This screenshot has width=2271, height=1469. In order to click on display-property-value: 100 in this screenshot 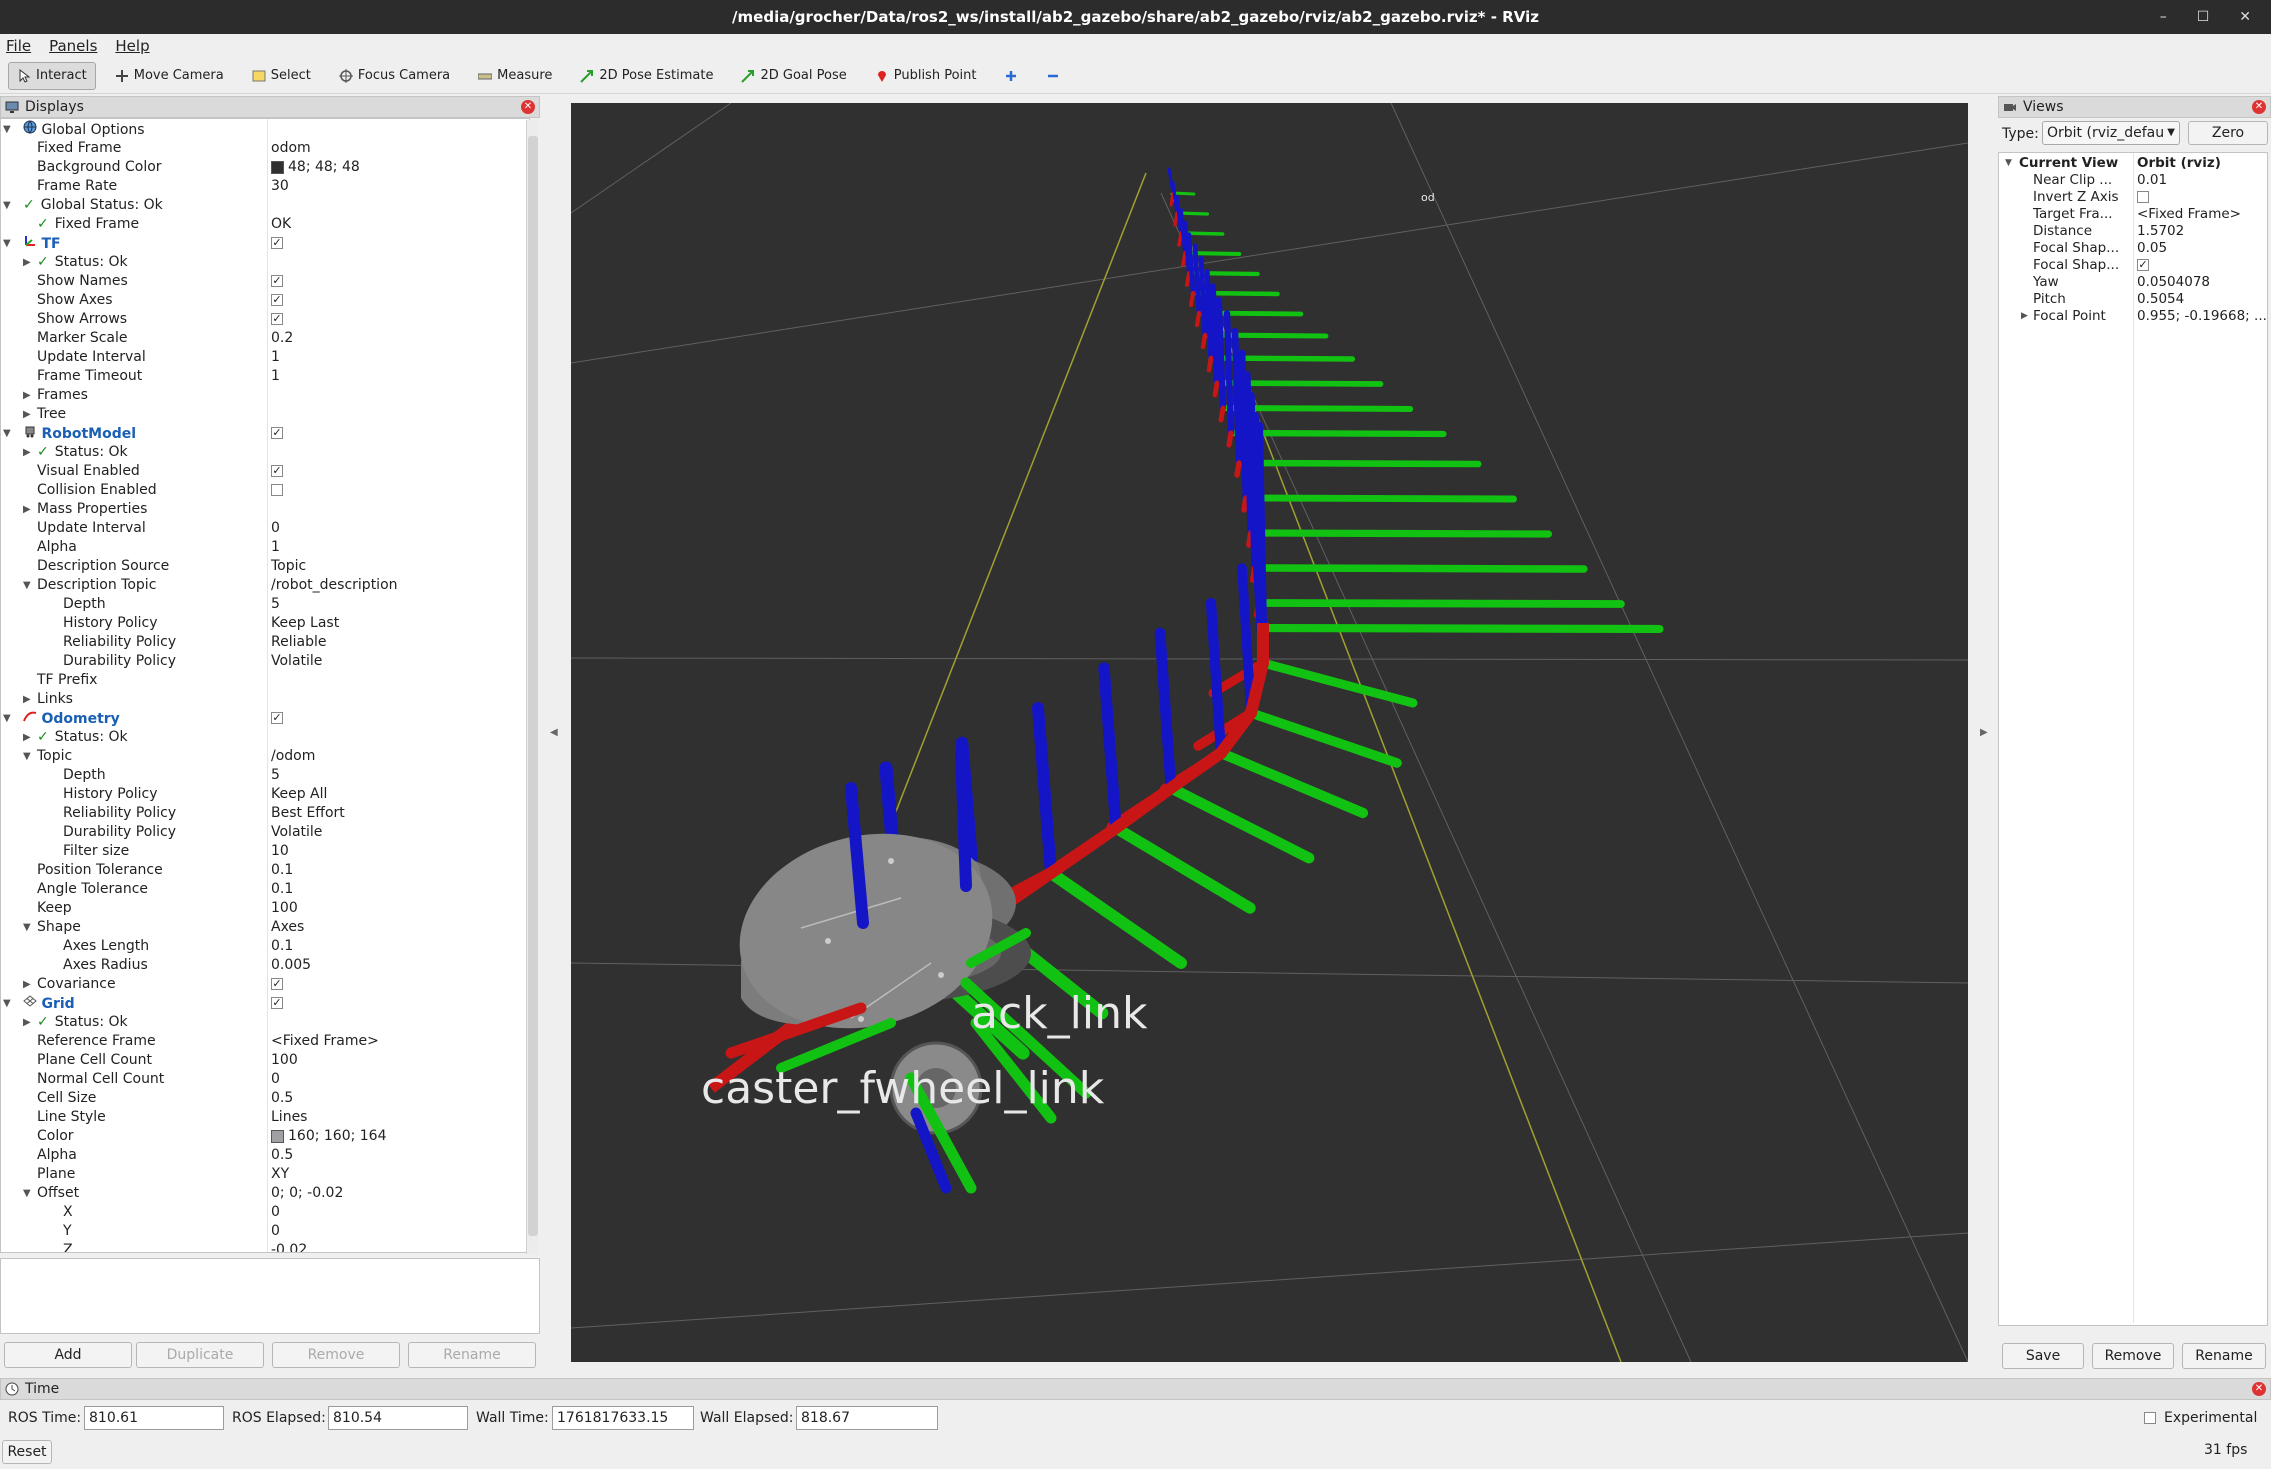, I will do `click(284, 1060)`.